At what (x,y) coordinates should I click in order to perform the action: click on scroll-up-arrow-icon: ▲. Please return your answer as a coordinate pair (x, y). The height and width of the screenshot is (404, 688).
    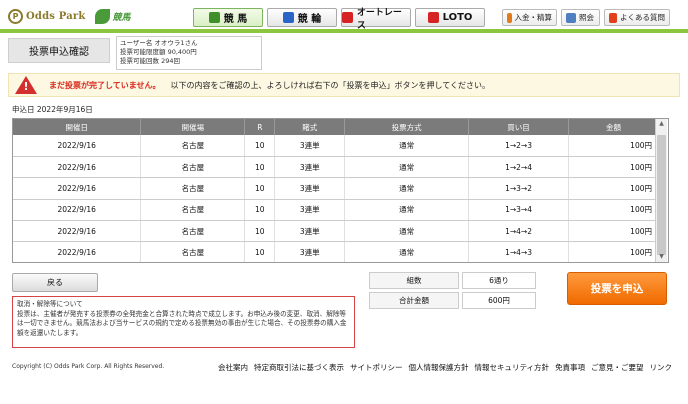
    Looking at the image, I should click on (661, 124).